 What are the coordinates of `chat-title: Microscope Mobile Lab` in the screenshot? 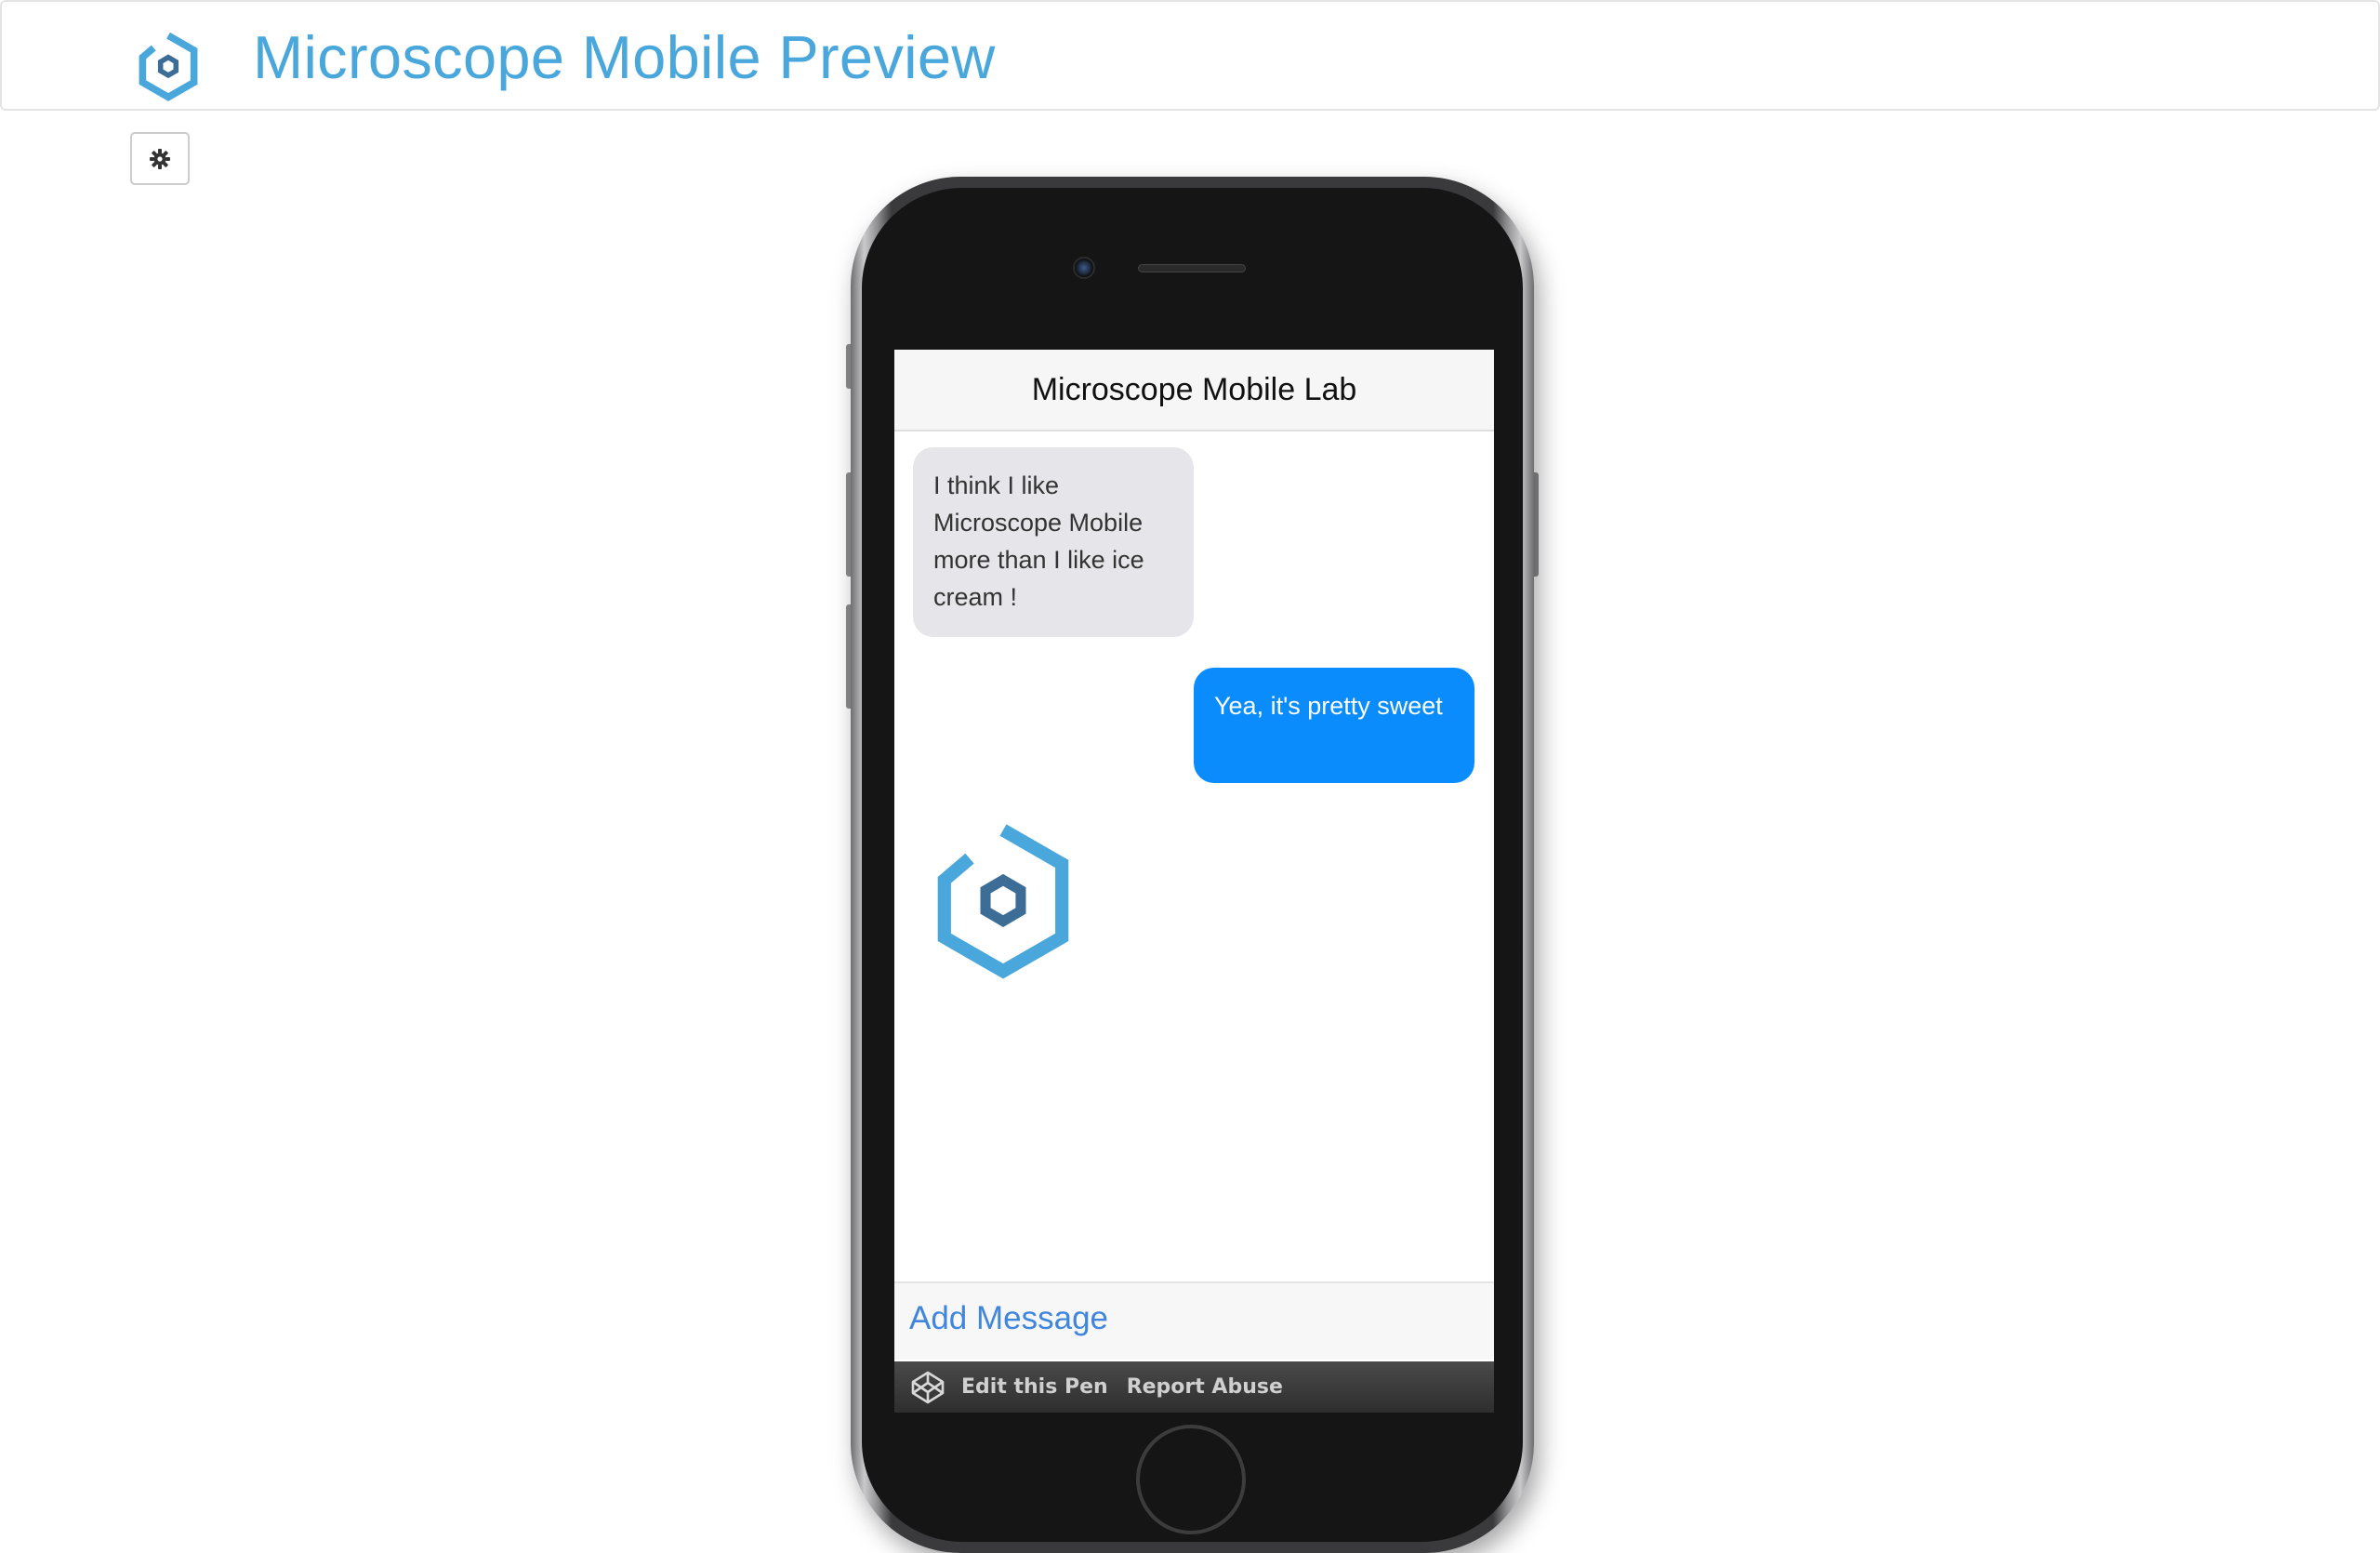 It's located at (1194, 389).